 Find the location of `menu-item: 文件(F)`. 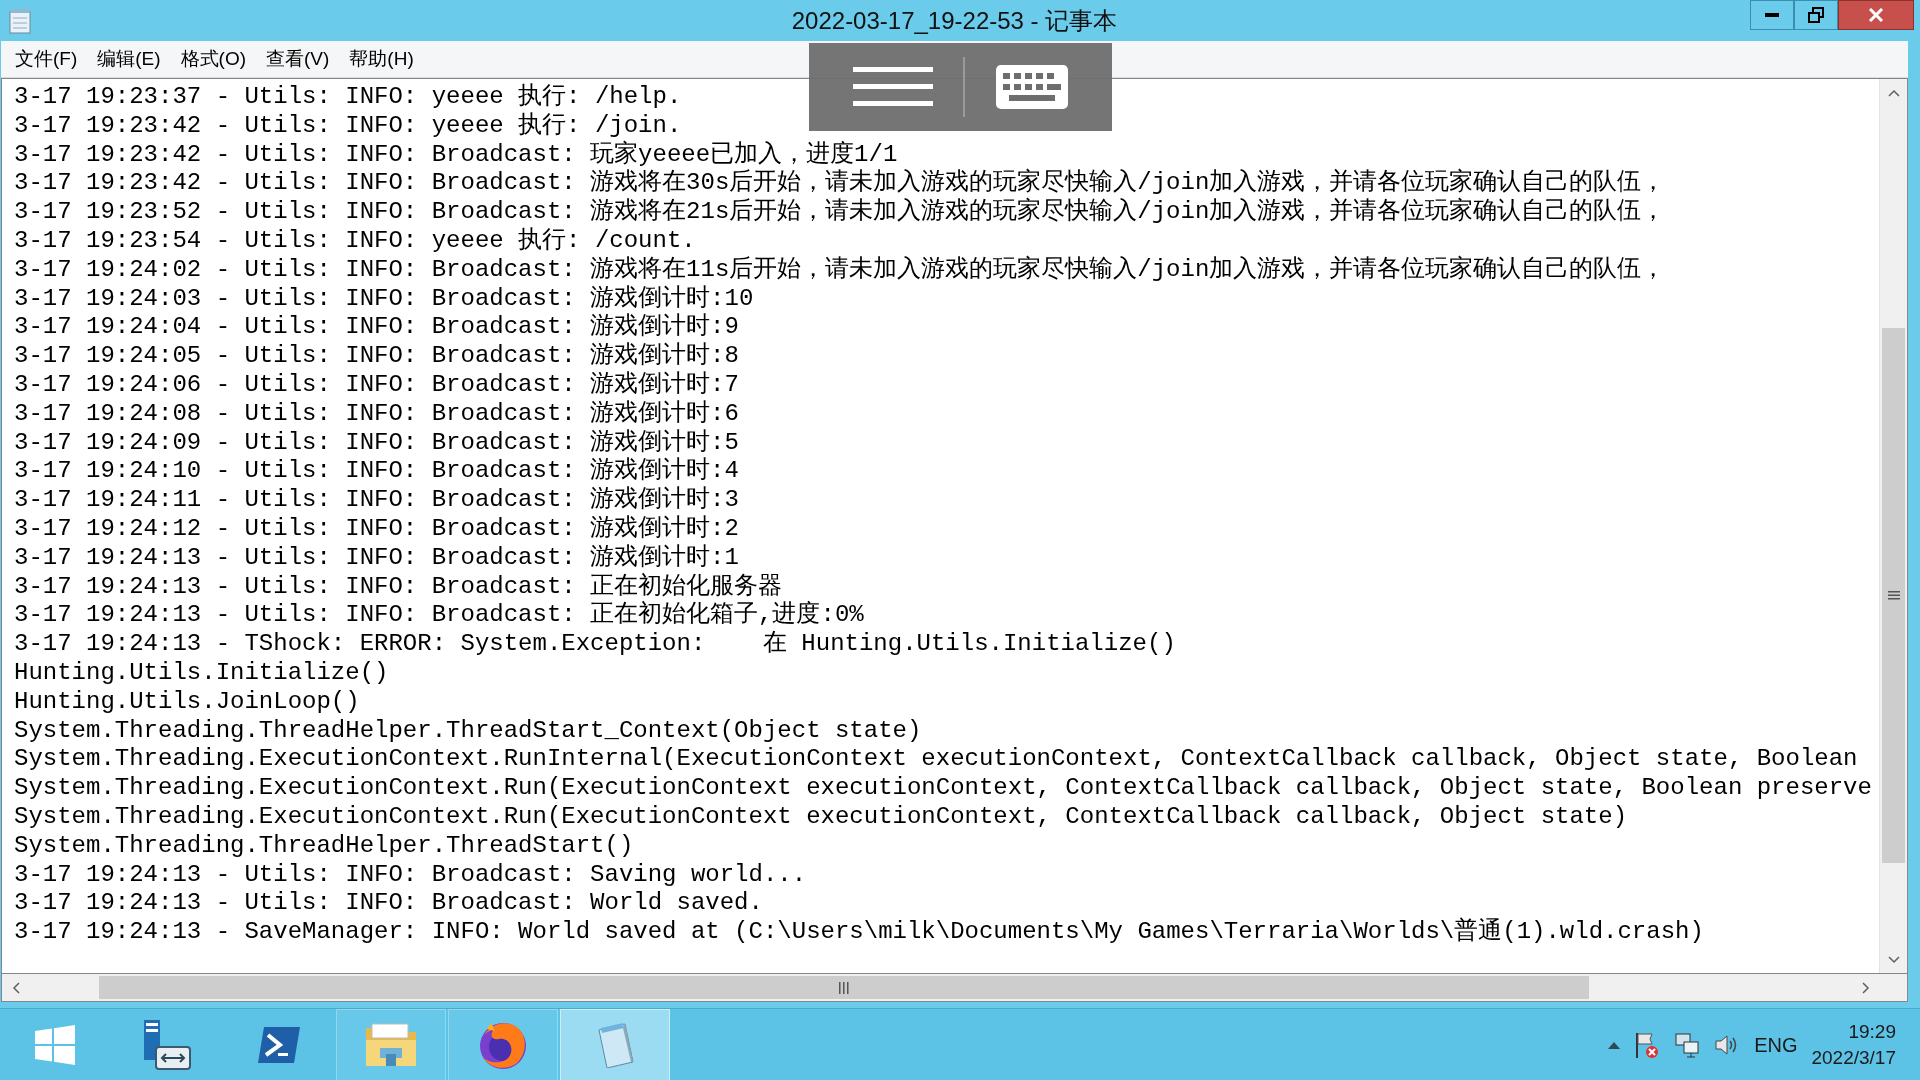

menu-item: 文件(F) is located at coordinates (46, 59).